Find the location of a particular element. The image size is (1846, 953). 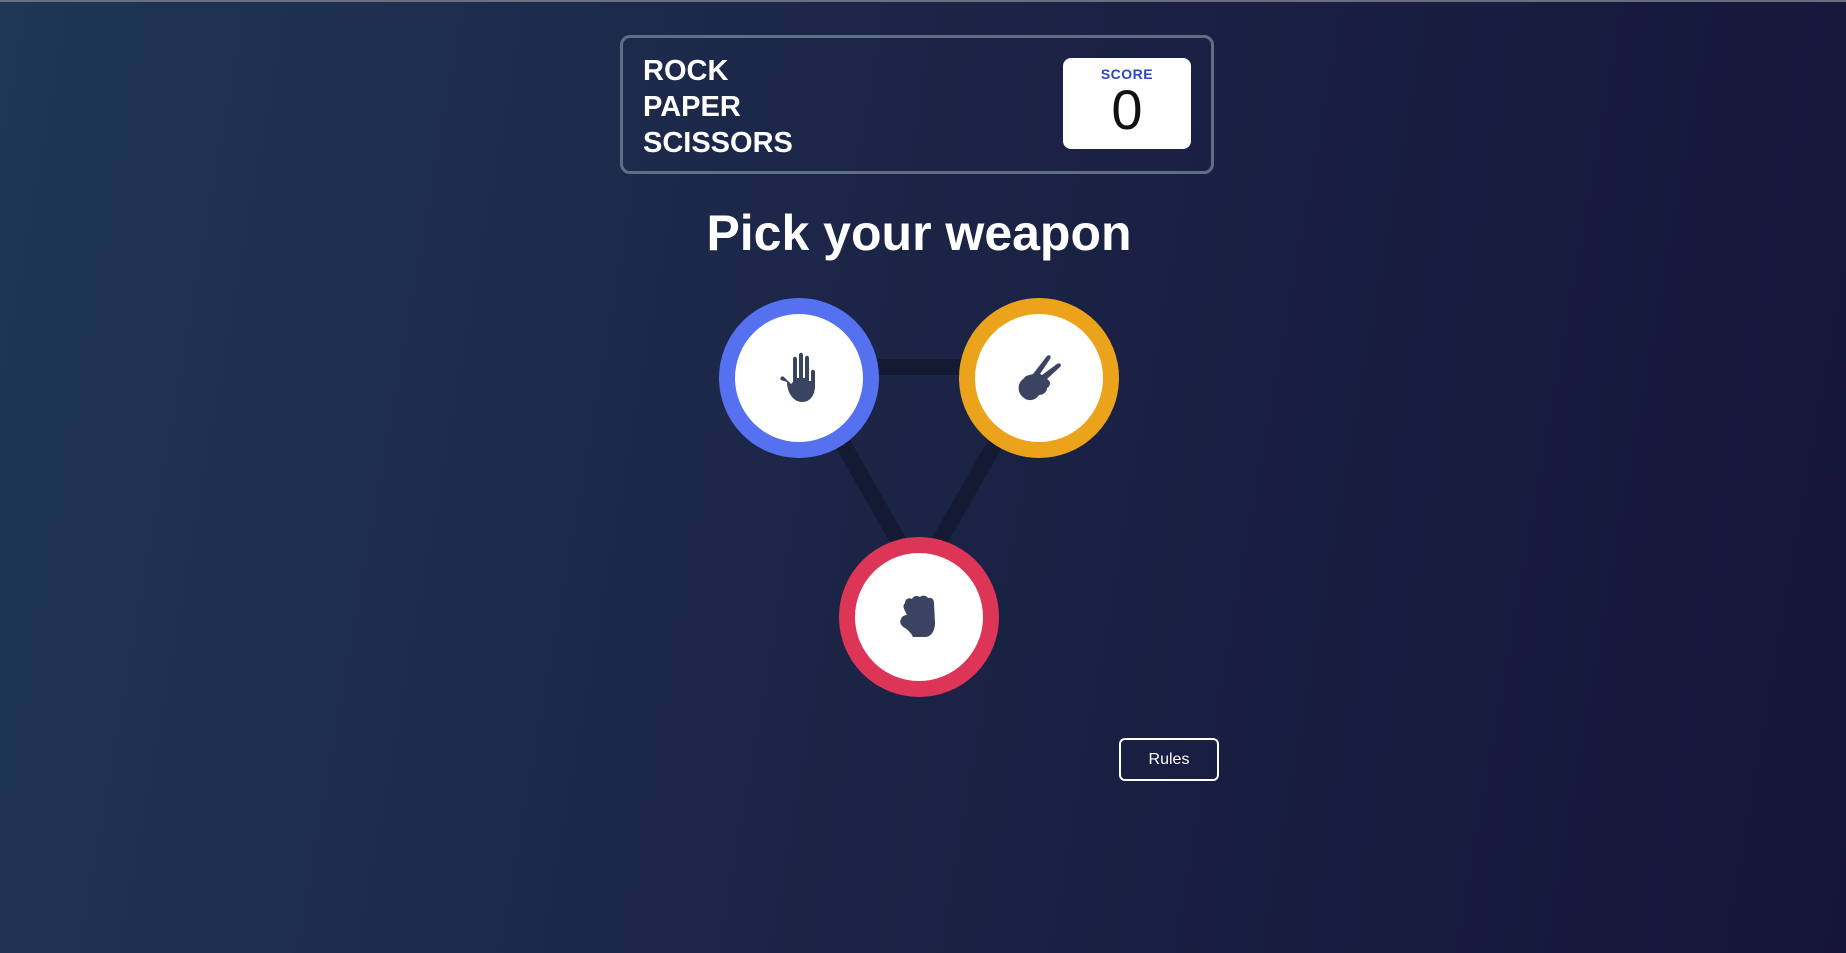

scissors-choice-button is located at coordinates (1039, 378).